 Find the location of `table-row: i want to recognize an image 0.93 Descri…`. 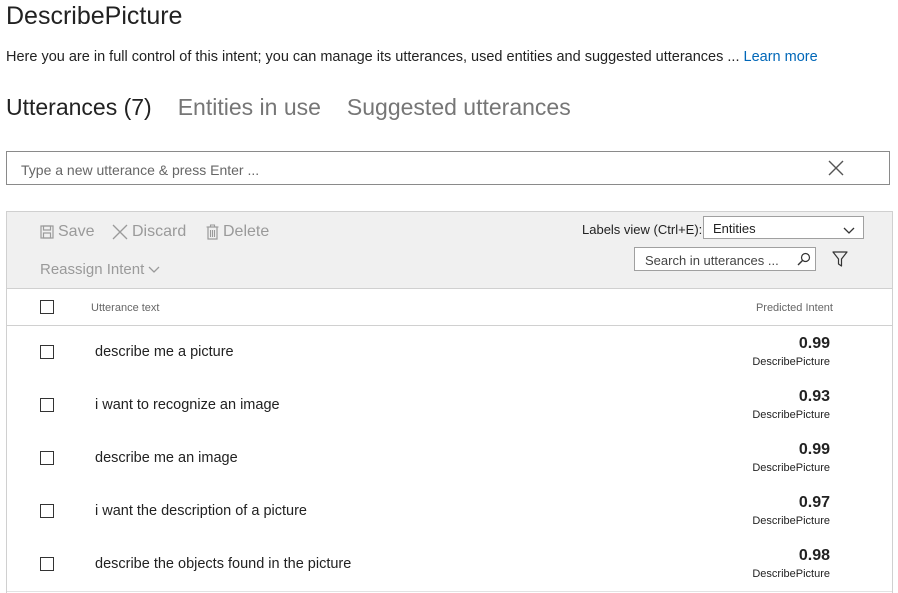

table-row: i want to recognize an image 0.93 Descri… is located at coordinates (449, 406).